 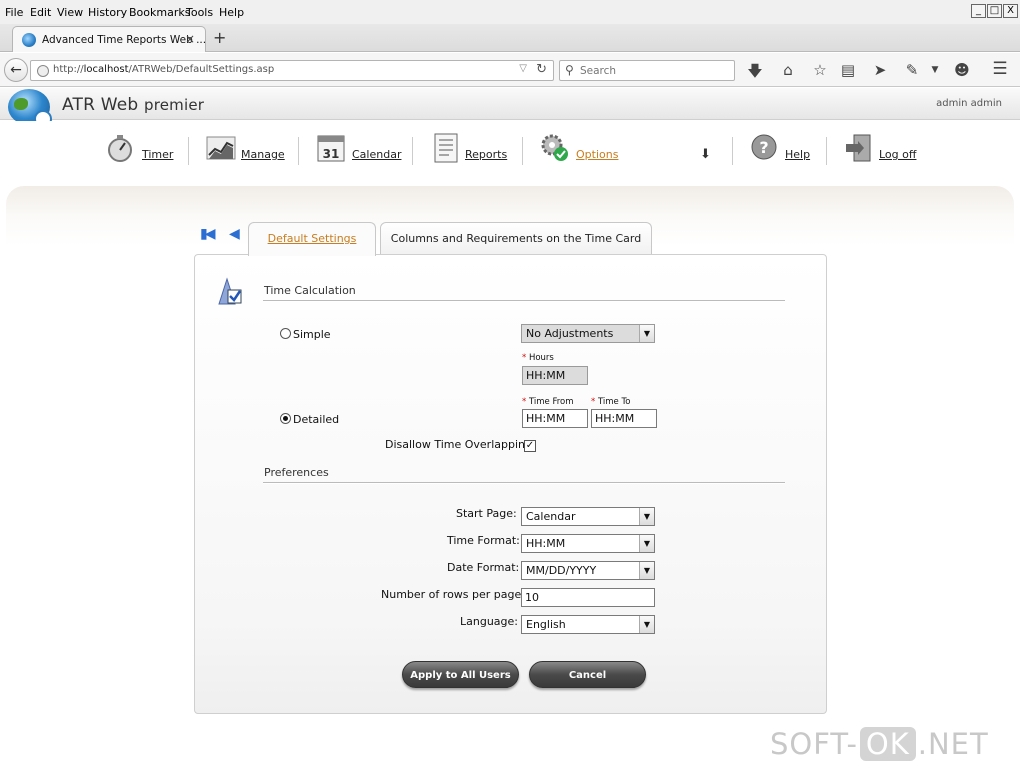 What do you see at coordinates (554, 147) in the screenshot?
I see `gear-icon` at bounding box center [554, 147].